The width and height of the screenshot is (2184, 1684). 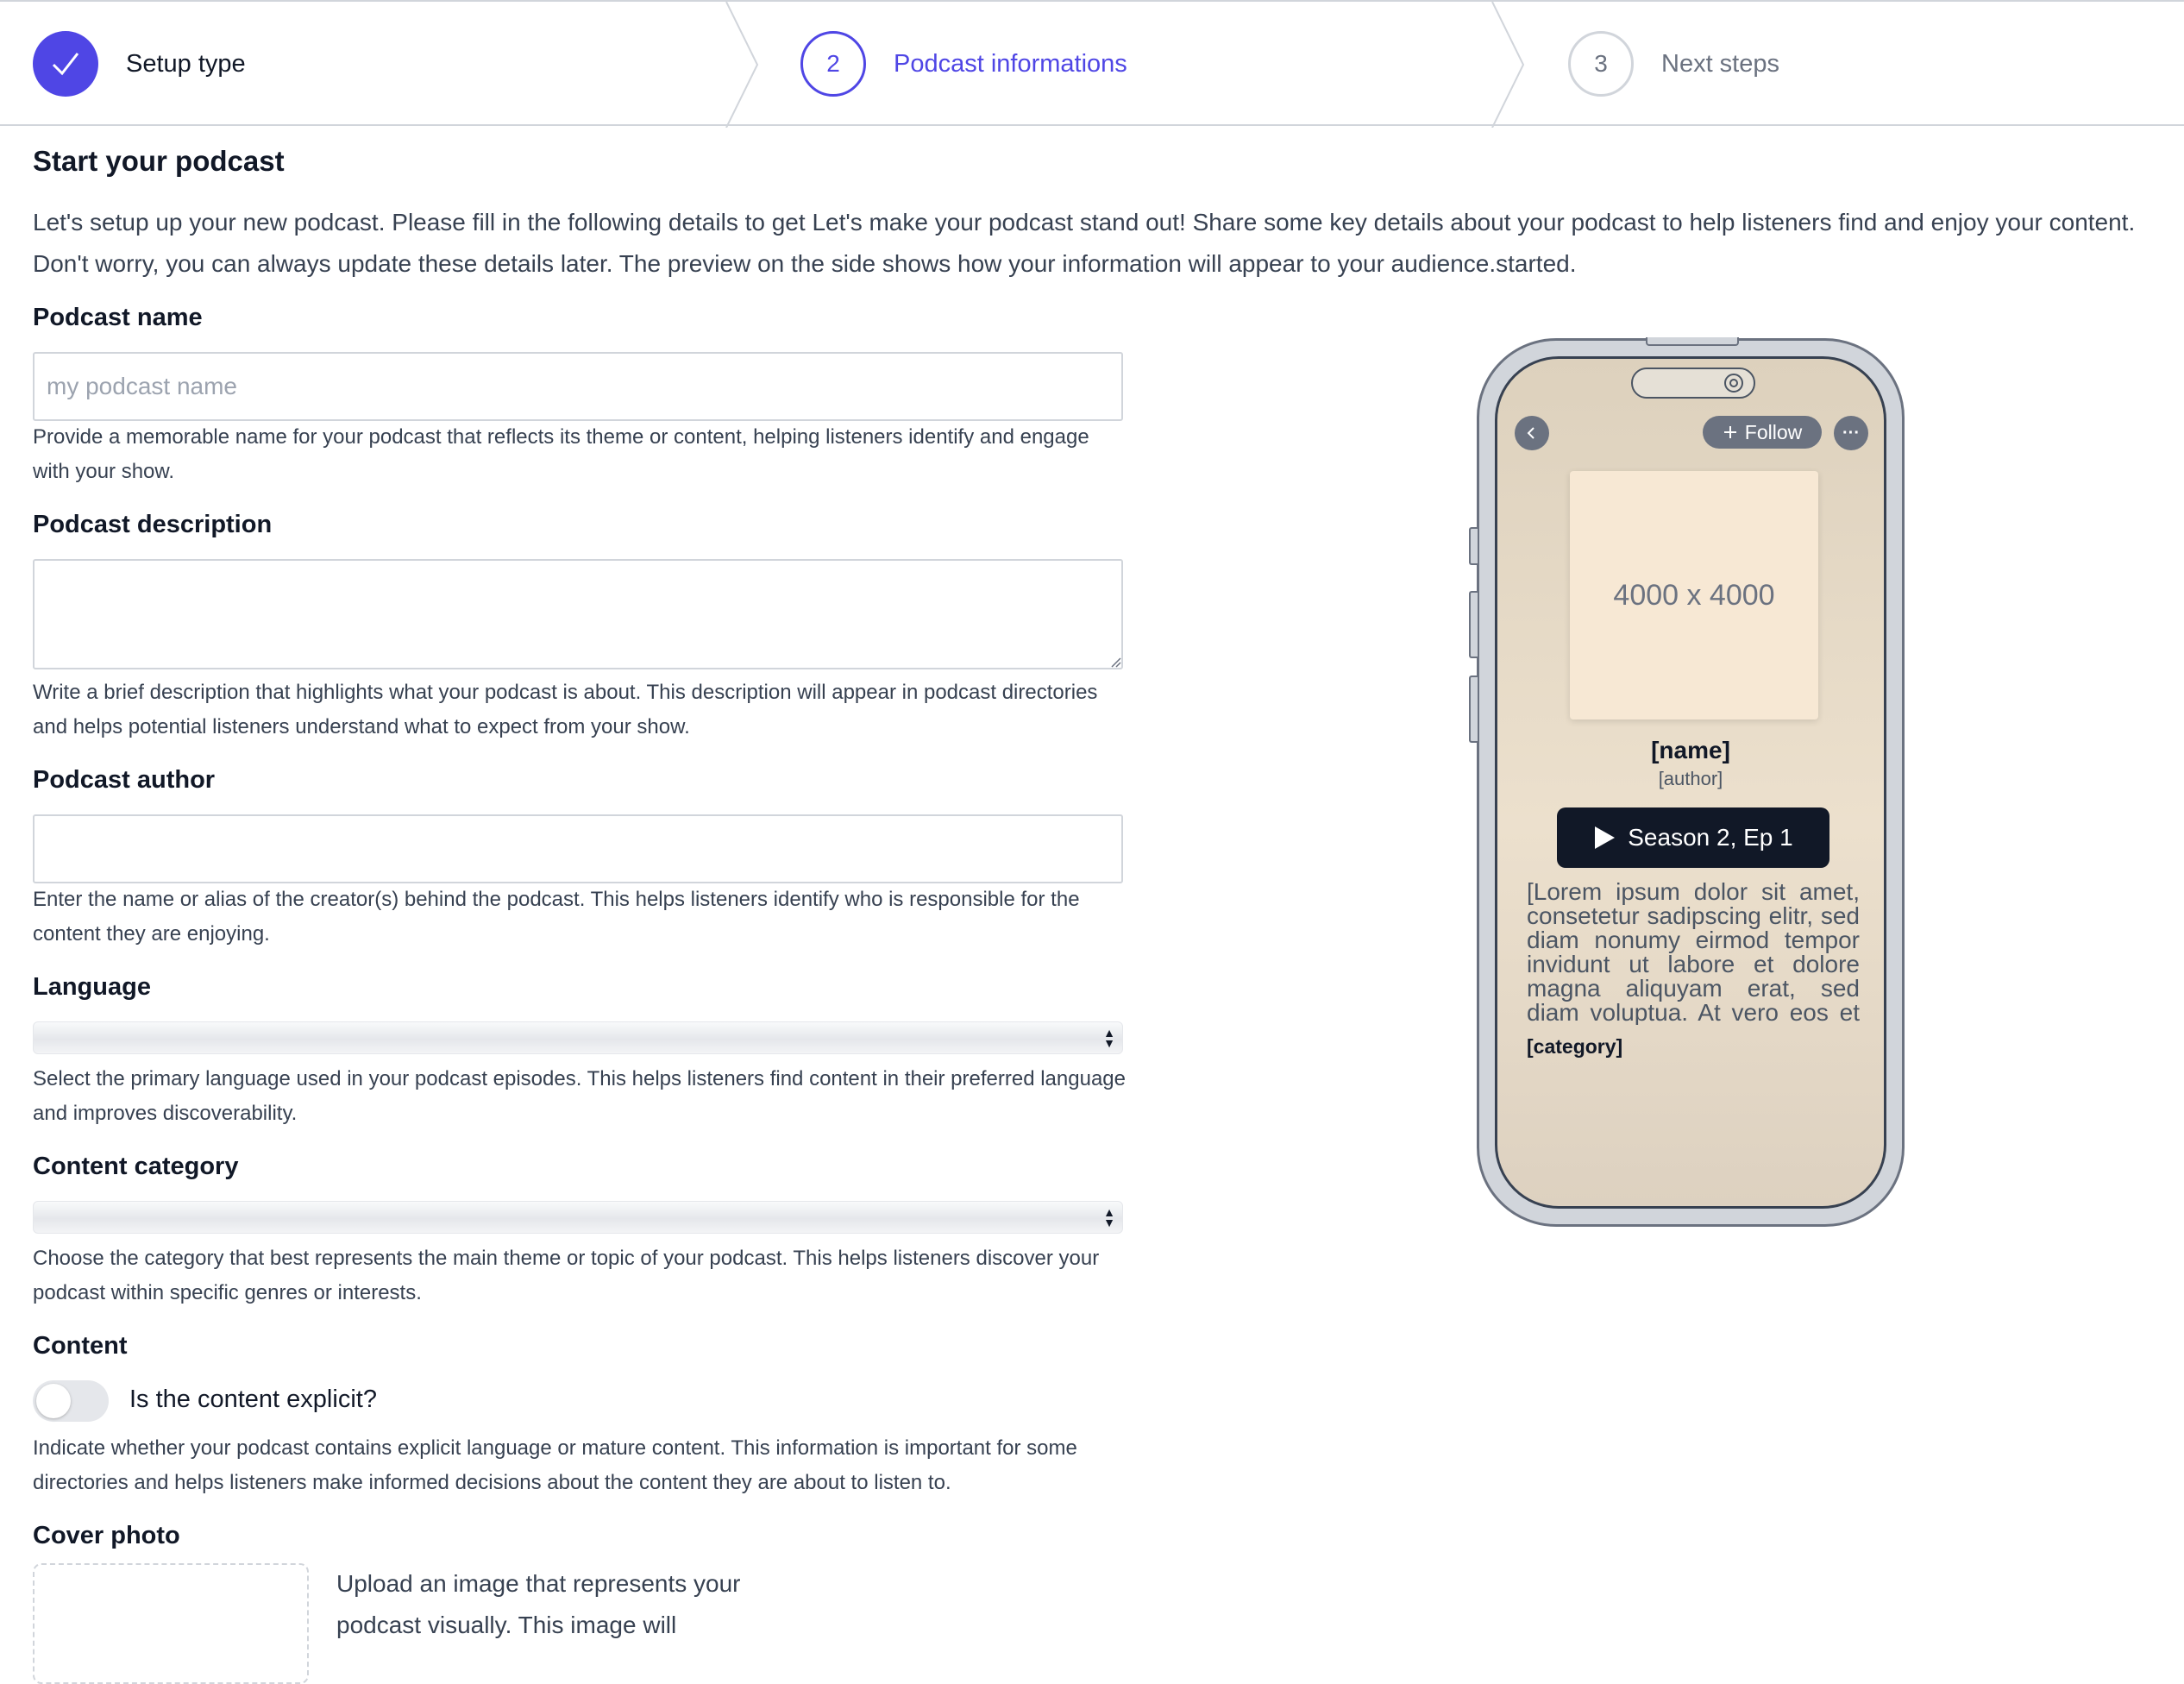 What do you see at coordinates (92, 987) in the screenshot?
I see `language-label: Language` at bounding box center [92, 987].